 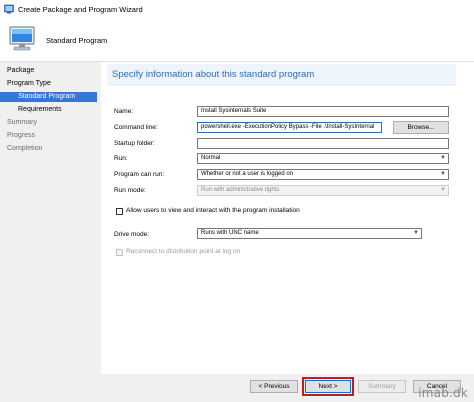 I want to click on wizard-header: Standard Program, so click(x=237, y=40).